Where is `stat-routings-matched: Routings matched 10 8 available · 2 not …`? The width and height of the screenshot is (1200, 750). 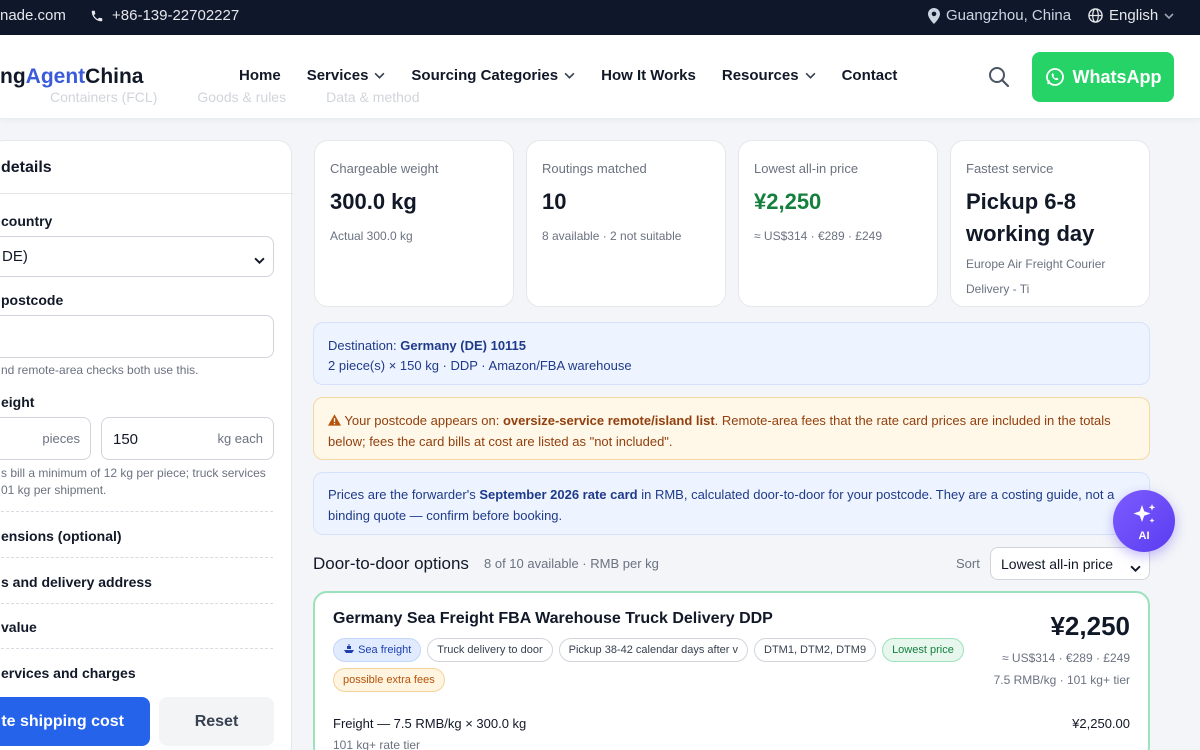 stat-routings-matched: Routings matched 10 8 available · 2 not … is located at coordinates (626, 223).